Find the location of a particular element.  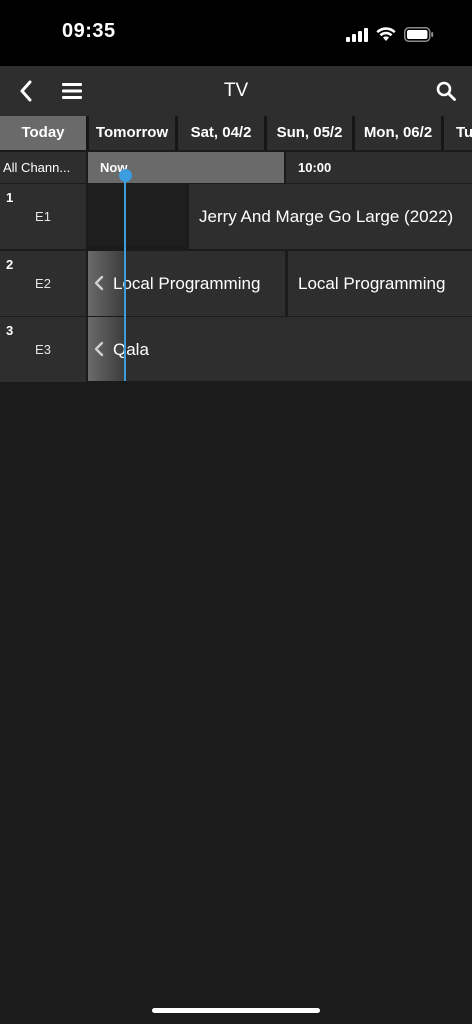

battery-icon is located at coordinates (419, 34).